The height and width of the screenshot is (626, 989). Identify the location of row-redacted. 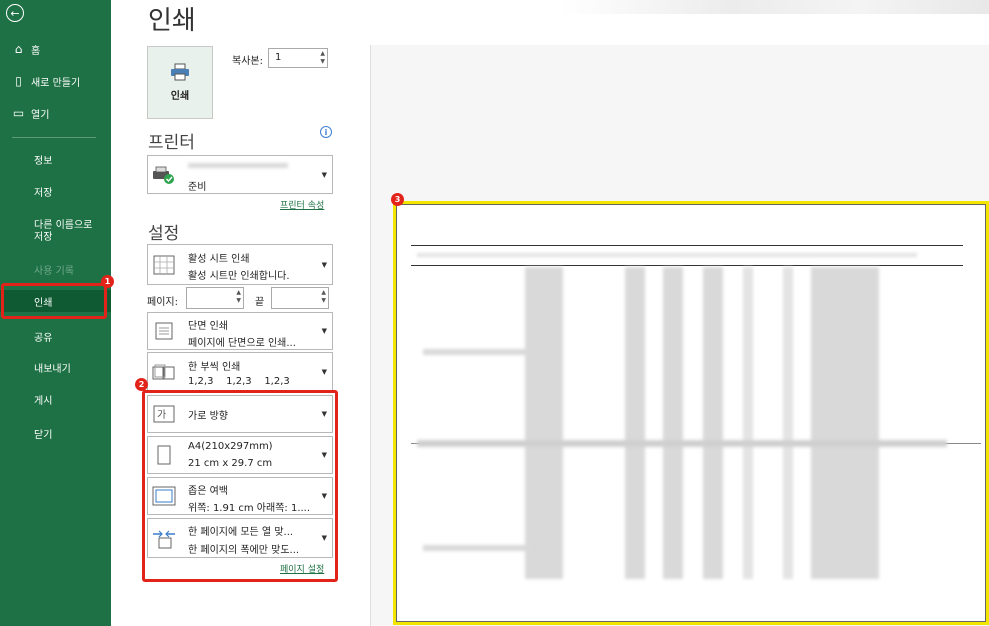
(682, 443).